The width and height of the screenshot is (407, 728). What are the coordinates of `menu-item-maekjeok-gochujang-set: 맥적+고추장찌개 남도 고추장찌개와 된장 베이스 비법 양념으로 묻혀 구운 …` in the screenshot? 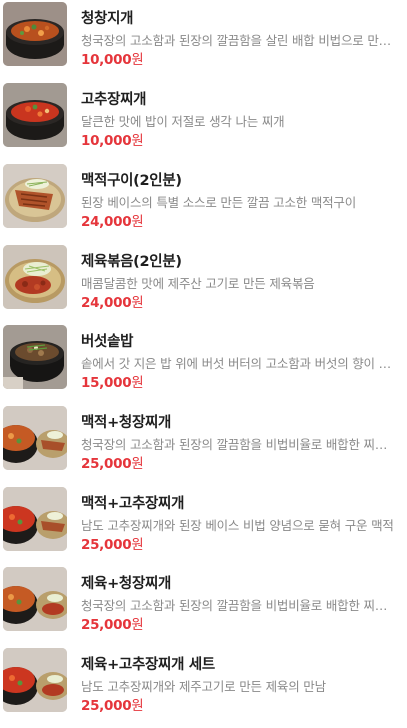 It's located at (203, 527).